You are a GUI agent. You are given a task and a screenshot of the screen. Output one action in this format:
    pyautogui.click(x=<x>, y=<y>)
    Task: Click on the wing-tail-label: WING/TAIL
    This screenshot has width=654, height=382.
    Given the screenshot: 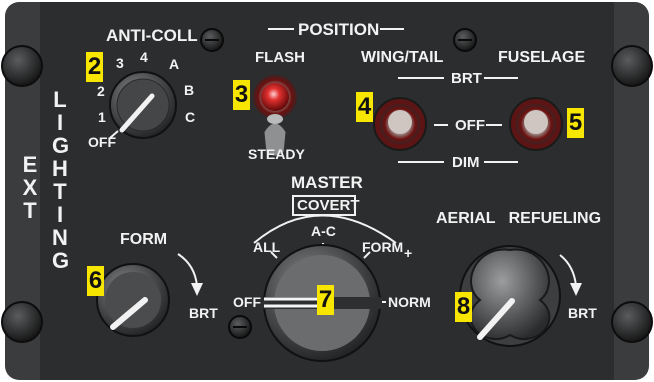 What is the action you would take?
    pyautogui.click(x=402, y=57)
    